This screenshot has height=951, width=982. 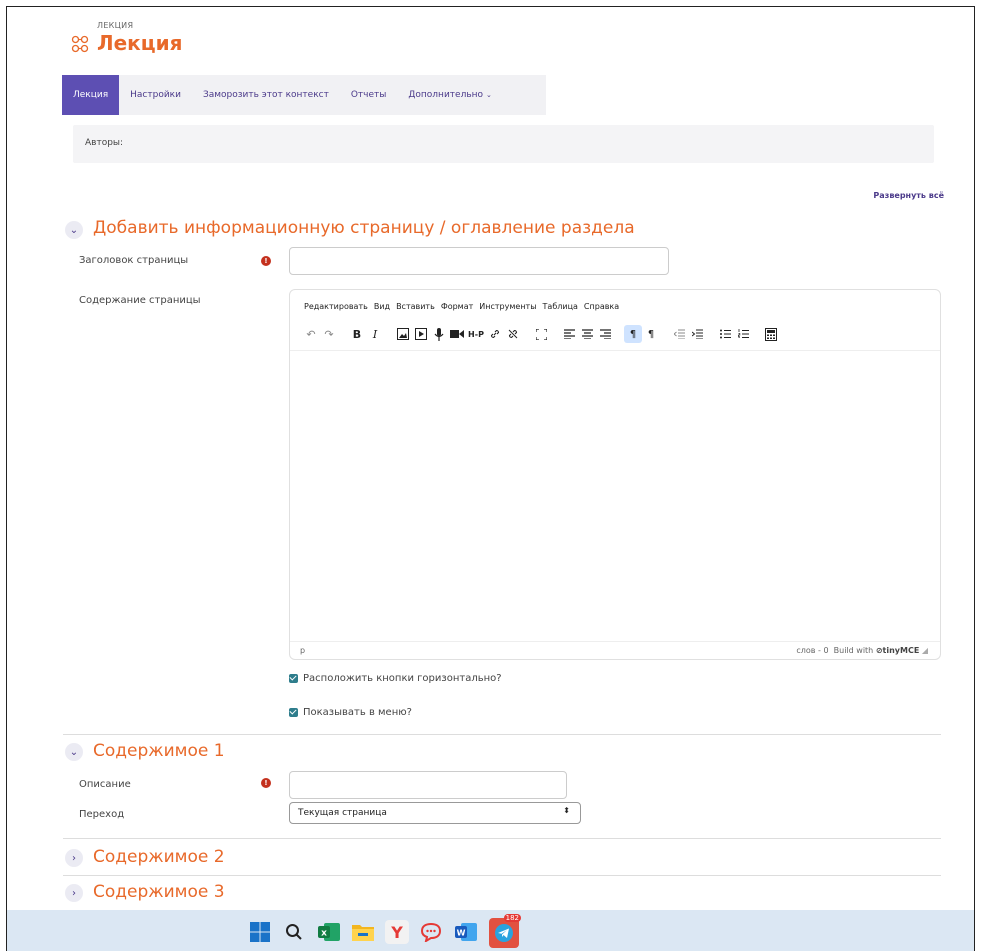 I want to click on tab-more: Дополнительно ⌄, so click(x=450, y=95).